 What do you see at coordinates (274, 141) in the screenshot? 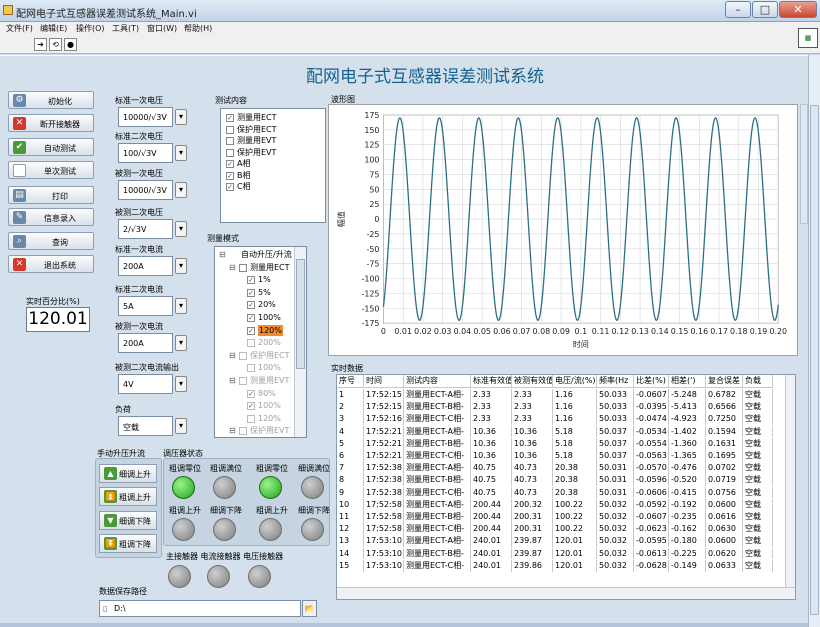
I see `test-content-item: 测量用EVT` at bounding box center [274, 141].